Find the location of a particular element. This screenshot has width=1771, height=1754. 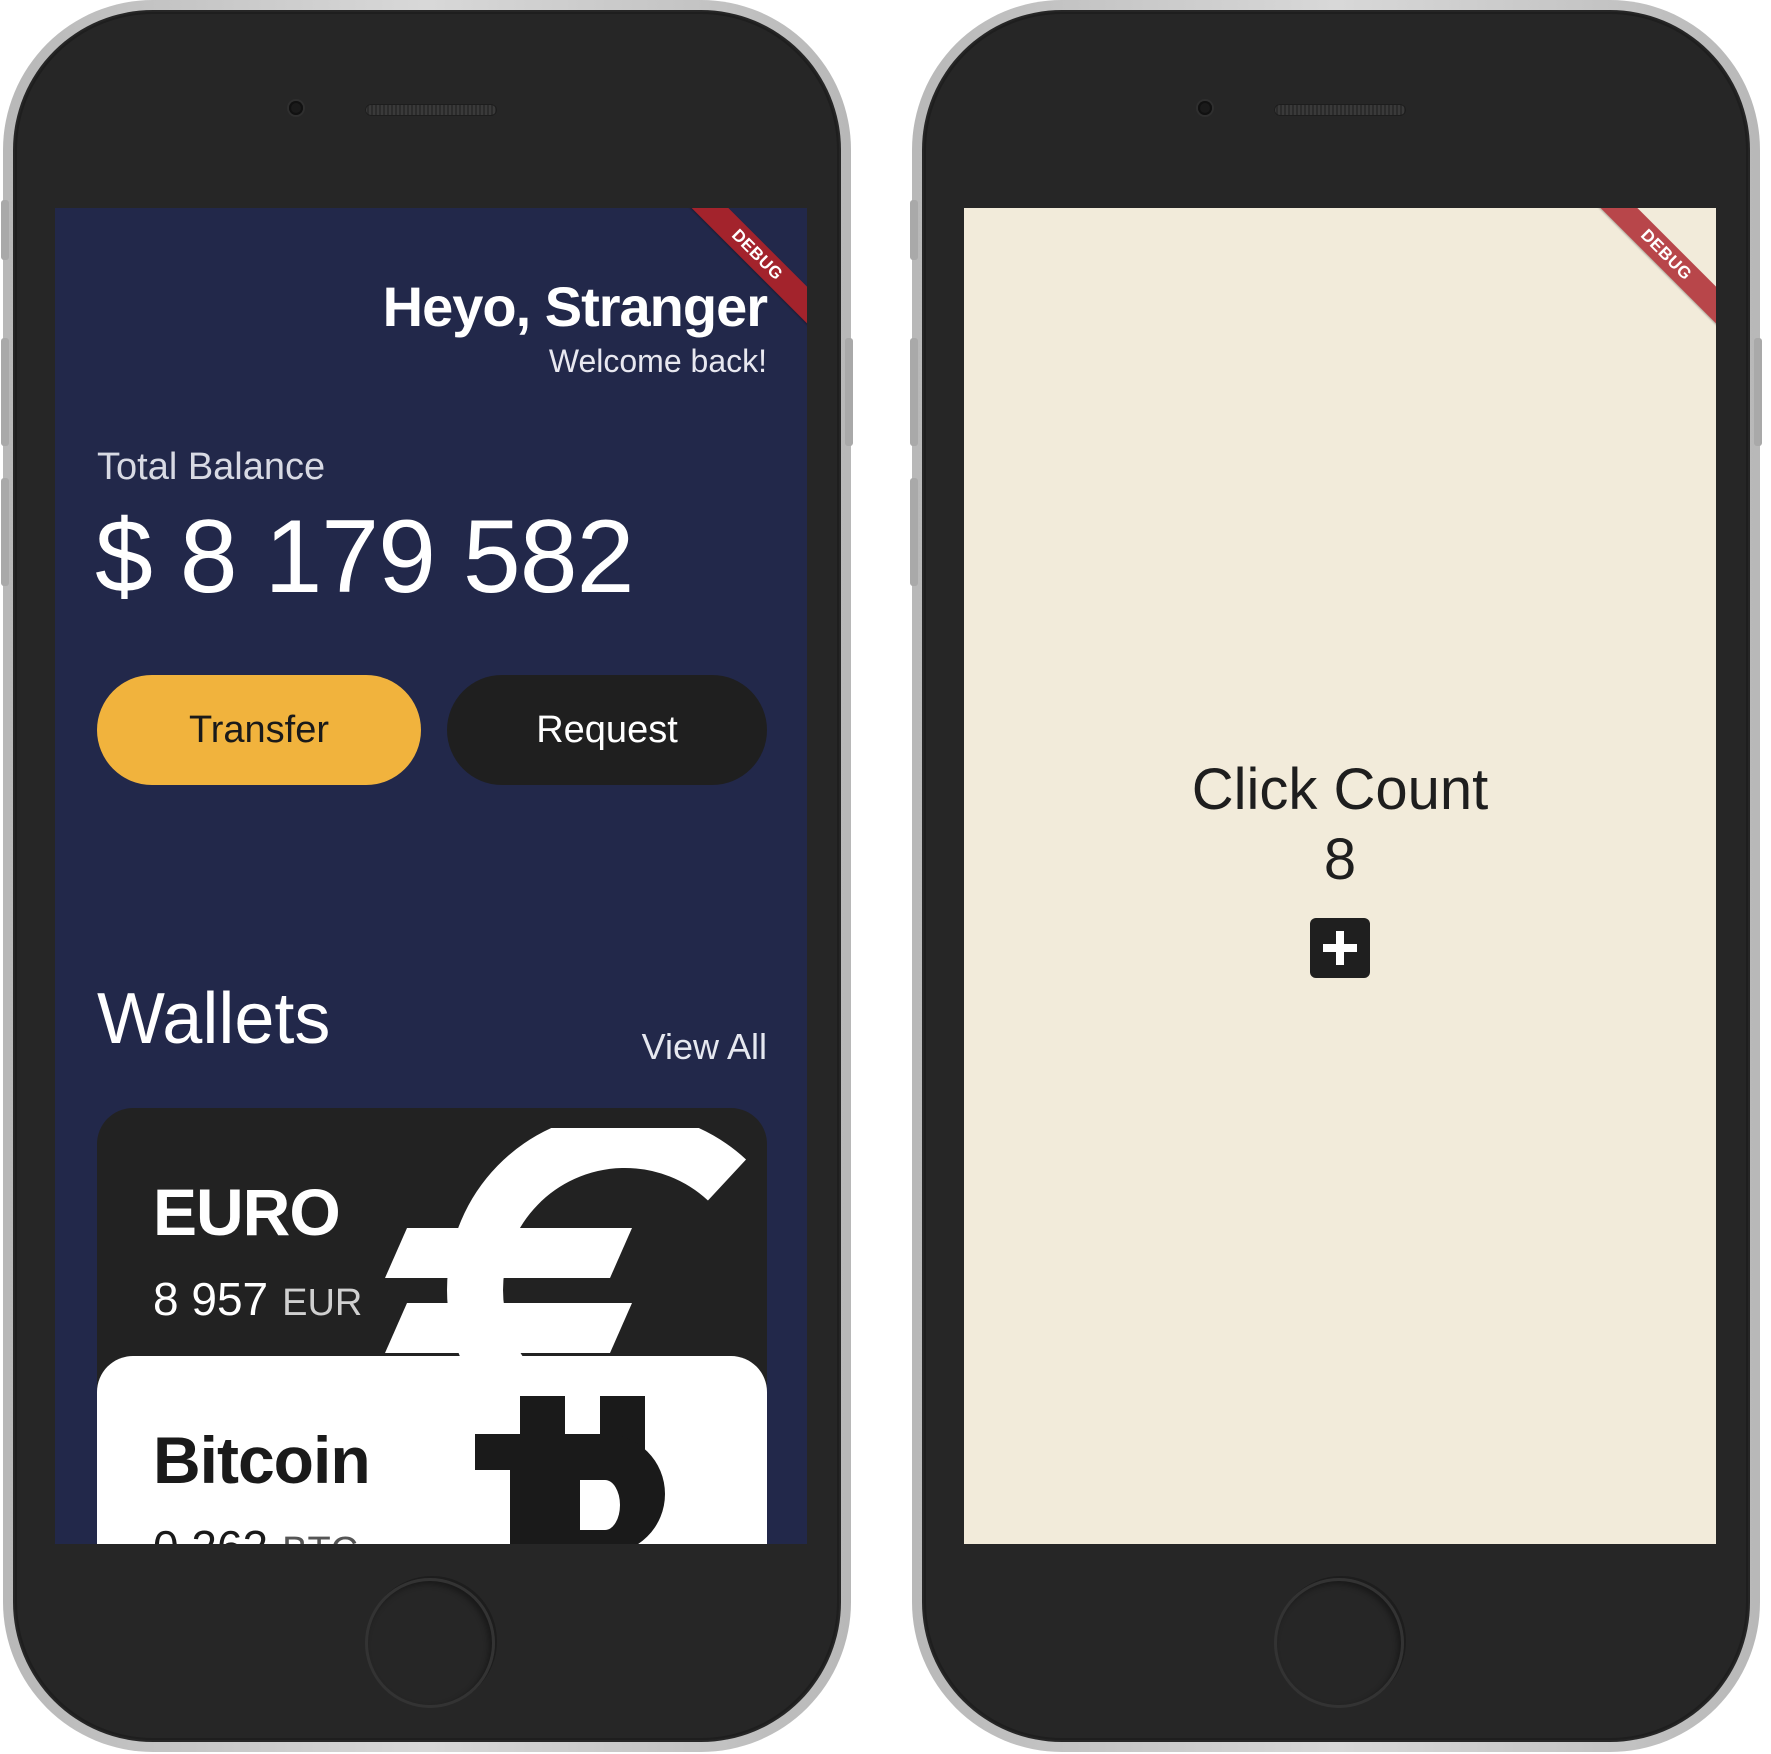

click-count-label: Click Count is located at coordinates (1340, 789).